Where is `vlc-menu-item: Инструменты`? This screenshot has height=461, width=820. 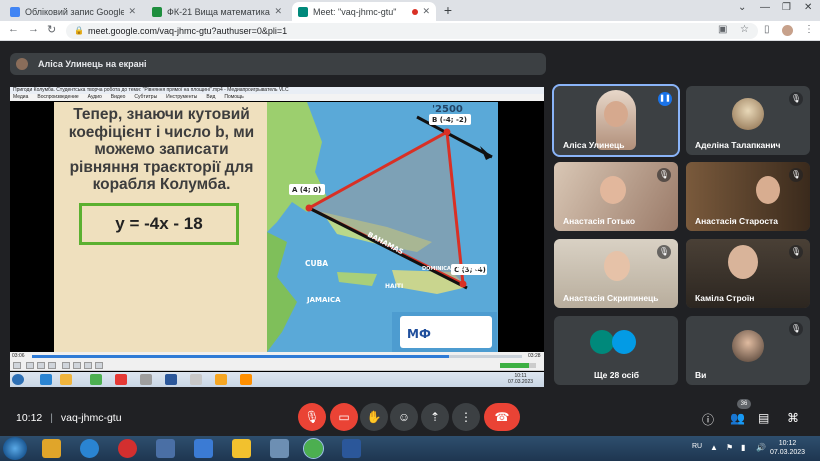
vlc-menu-item: Инструменты is located at coordinates (181, 97).